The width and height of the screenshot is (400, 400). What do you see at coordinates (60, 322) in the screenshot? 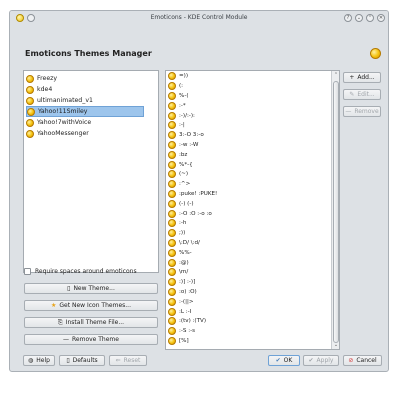
I see `install-icon: ⎘` at bounding box center [60, 322].